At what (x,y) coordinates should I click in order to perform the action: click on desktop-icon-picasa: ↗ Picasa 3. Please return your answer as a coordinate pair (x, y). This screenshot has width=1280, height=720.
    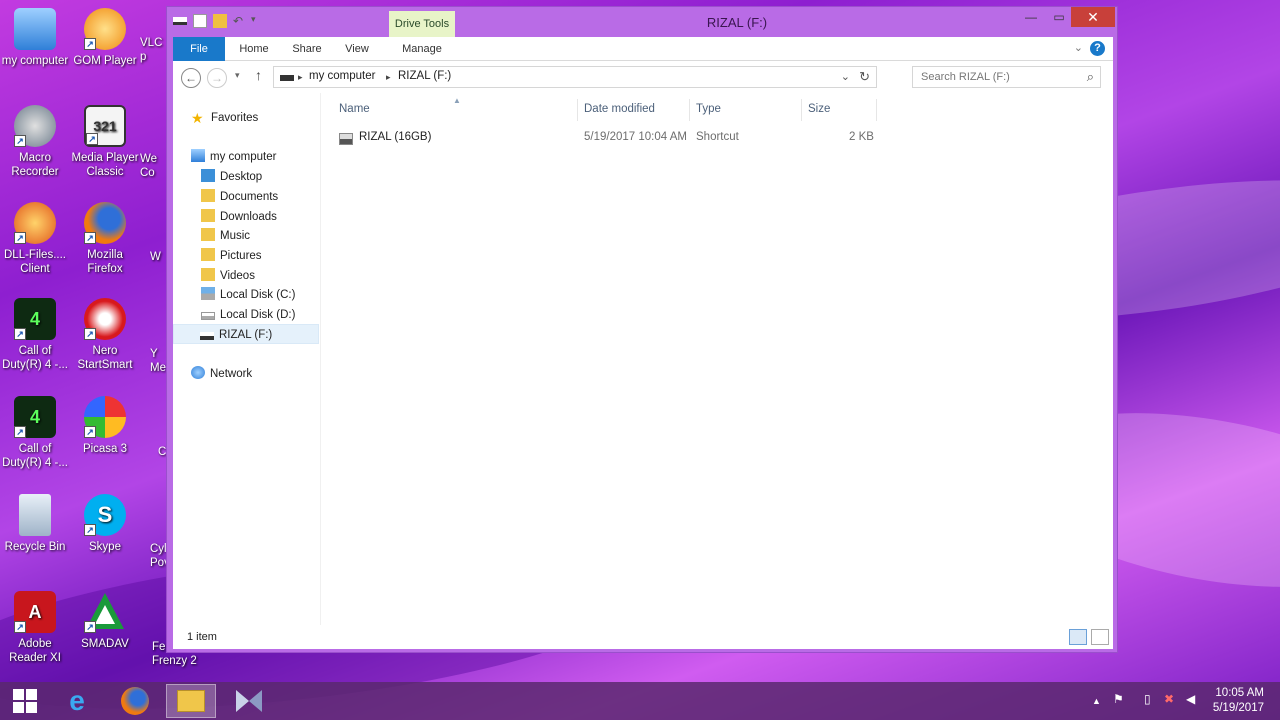
    Looking at the image, I should click on (105, 426).